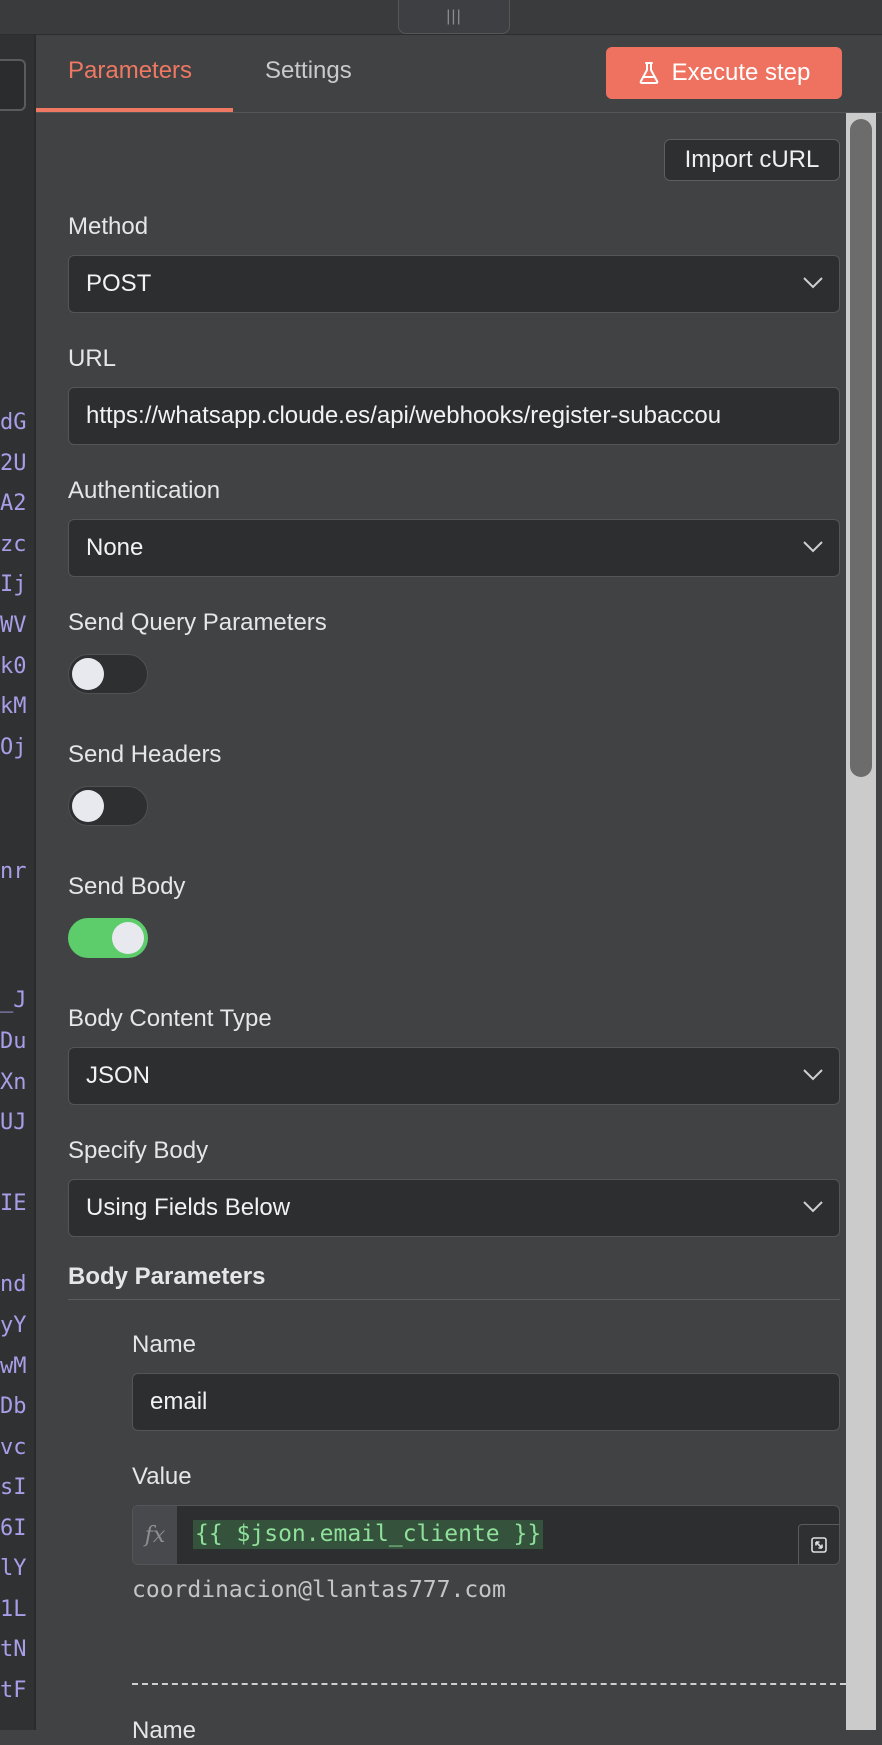 This screenshot has width=882, height=1745. I want to click on authentication-value: None, so click(115, 547).